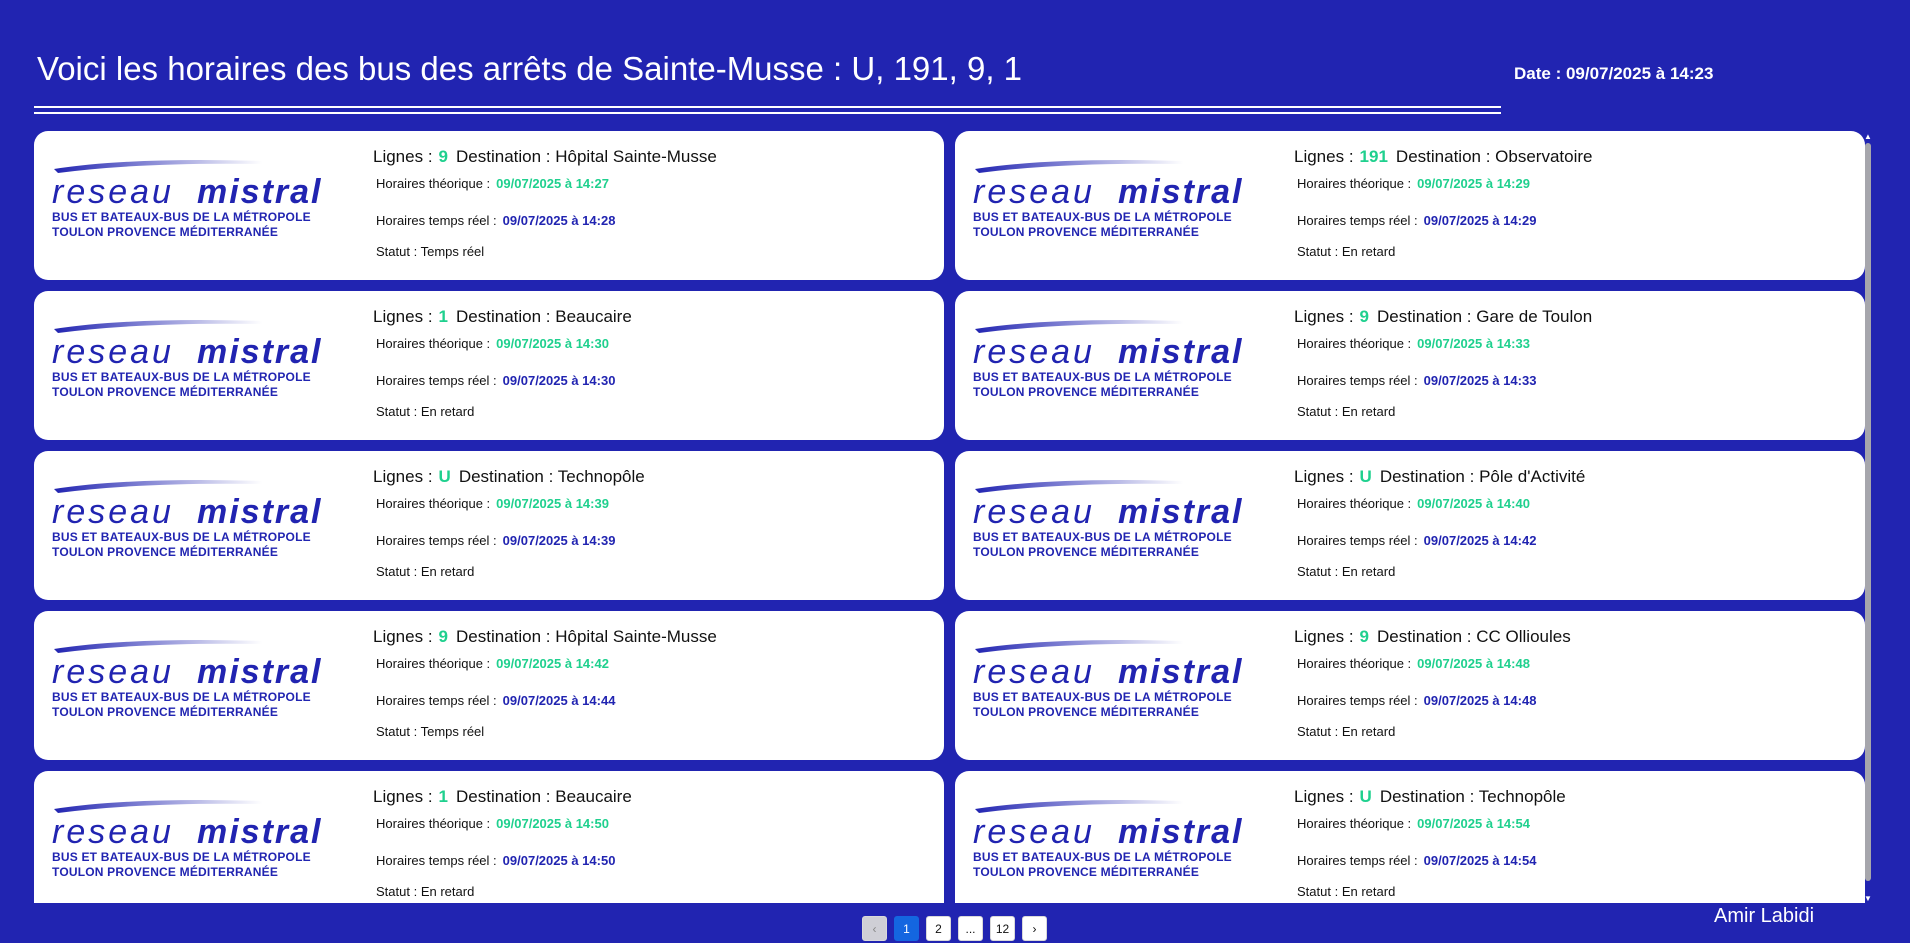 The image size is (1910, 943). Describe the element at coordinates (552, 343) in the screenshot. I see `theoretical-time: 09/07/2025 à 14:30` at that location.